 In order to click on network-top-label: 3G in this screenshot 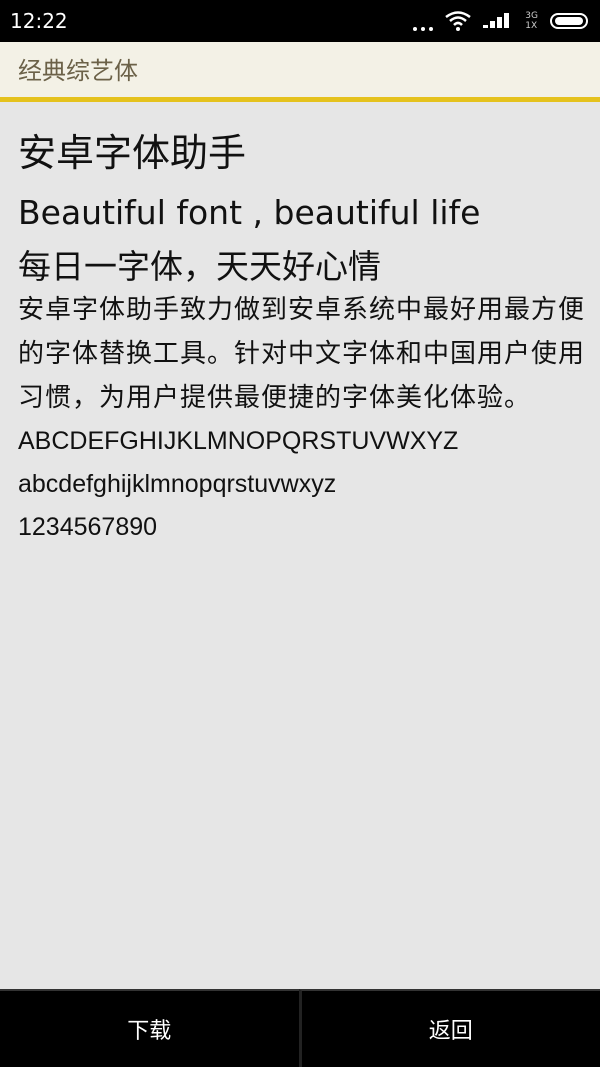, I will do `click(531, 16)`.